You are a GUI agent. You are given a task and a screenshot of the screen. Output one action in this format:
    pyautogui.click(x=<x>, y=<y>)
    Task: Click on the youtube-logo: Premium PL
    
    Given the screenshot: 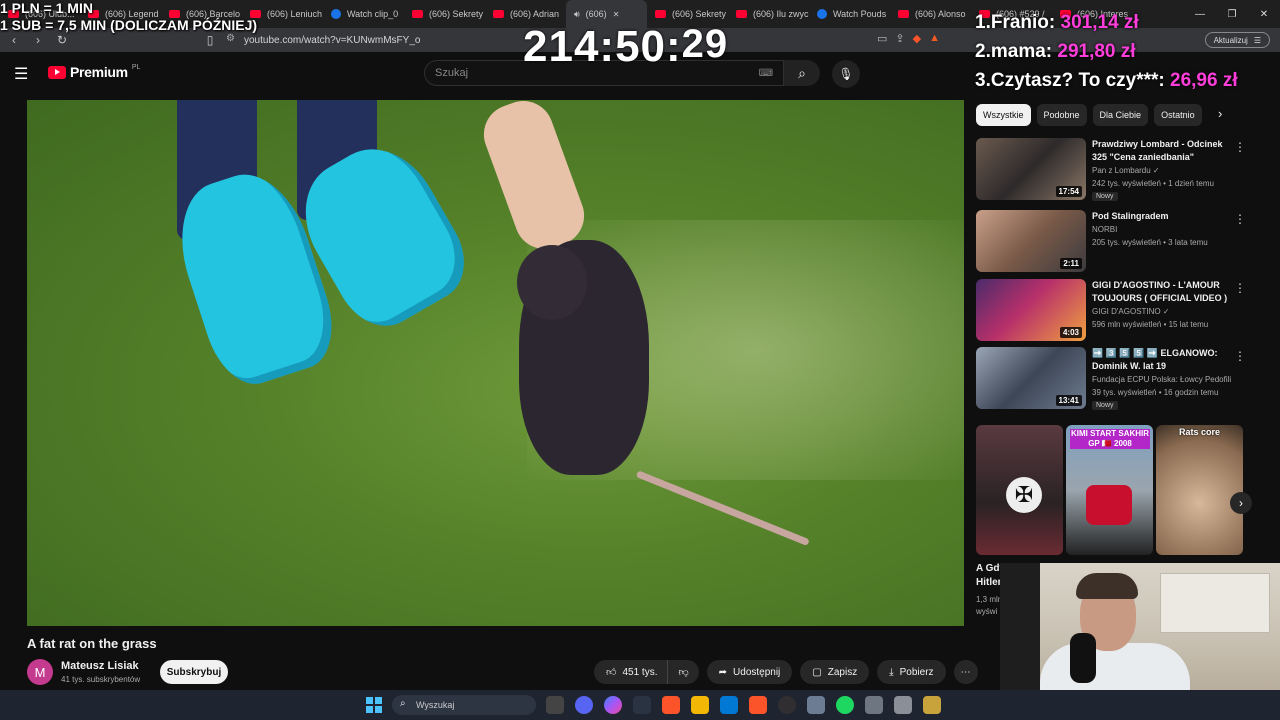 What is the action you would take?
    pyautogui.click(x=94, y=72)
    